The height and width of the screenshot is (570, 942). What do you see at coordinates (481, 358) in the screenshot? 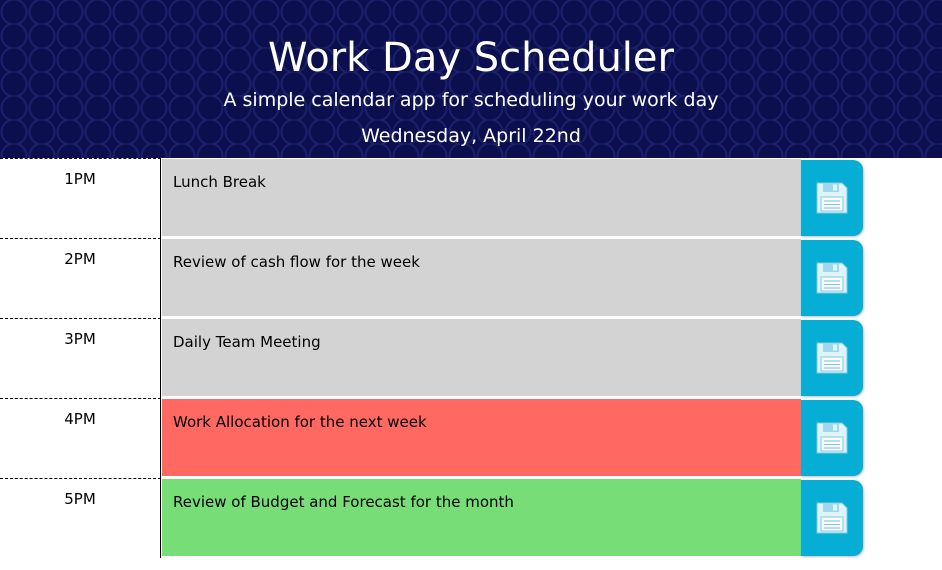
I see `event-description-input: Daily Team Meeting` at bounding box center [481, 358].